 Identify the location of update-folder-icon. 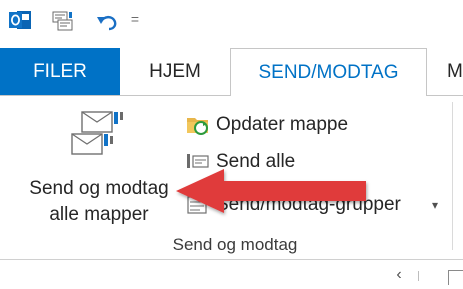
(197, 126).